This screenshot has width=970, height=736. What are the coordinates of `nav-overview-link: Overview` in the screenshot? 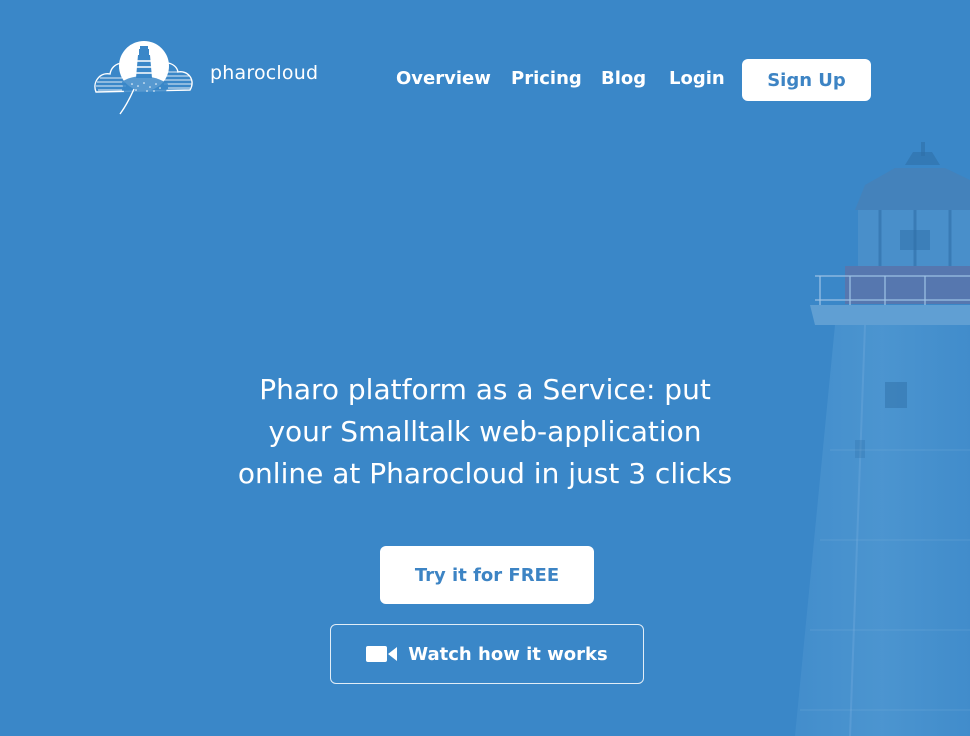 It's located at (443, 78).